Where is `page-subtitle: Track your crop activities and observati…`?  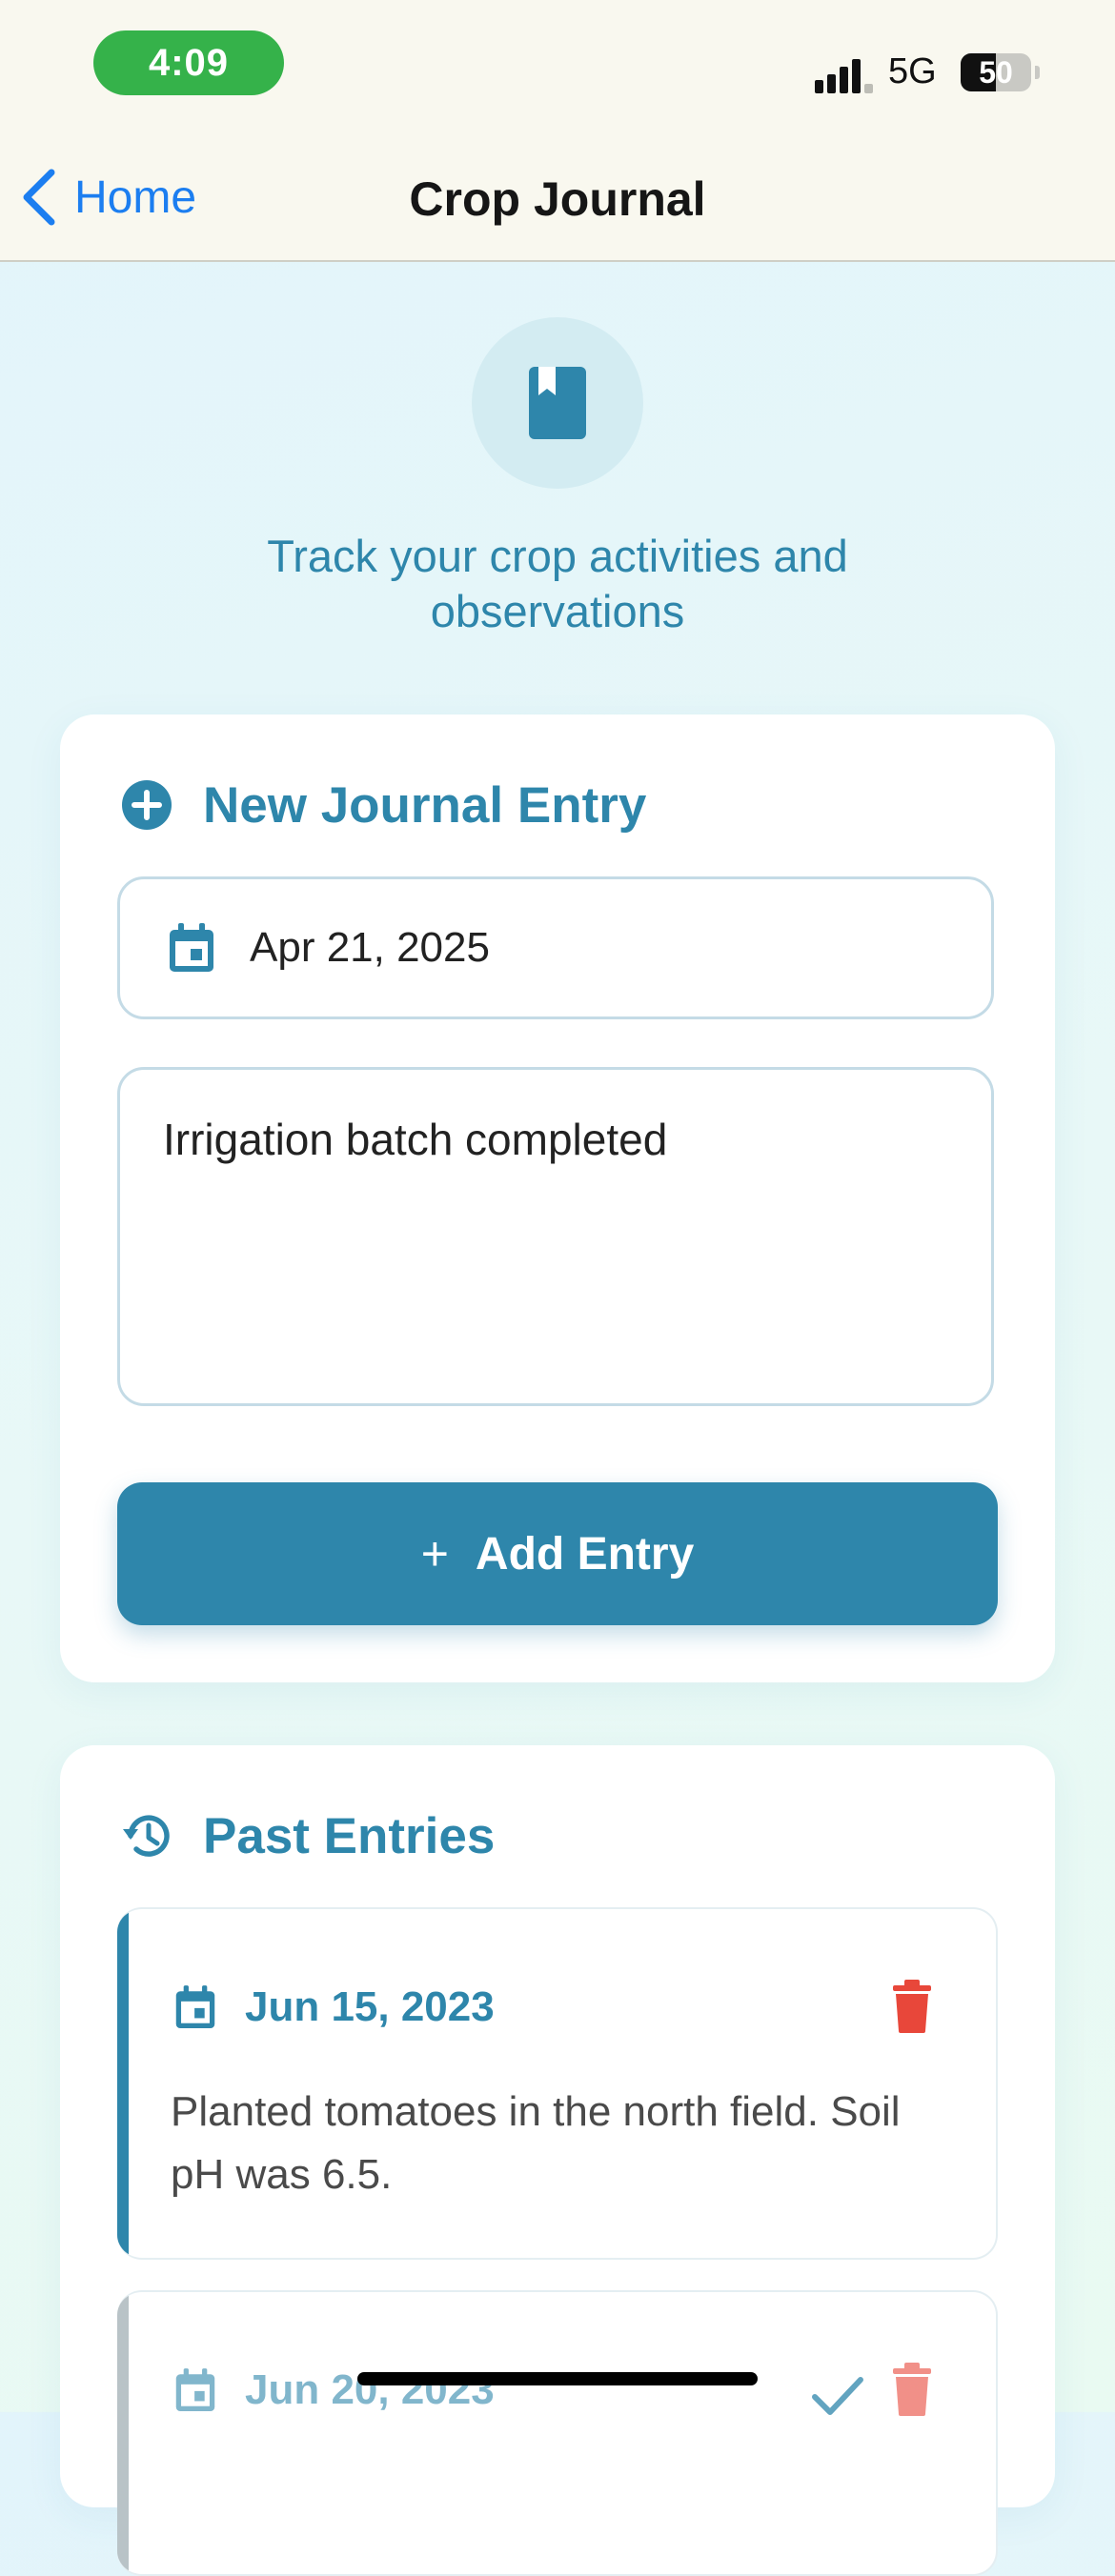 page-subtitle: Track your crop activities and observati… is located at coordinates (557, 583).